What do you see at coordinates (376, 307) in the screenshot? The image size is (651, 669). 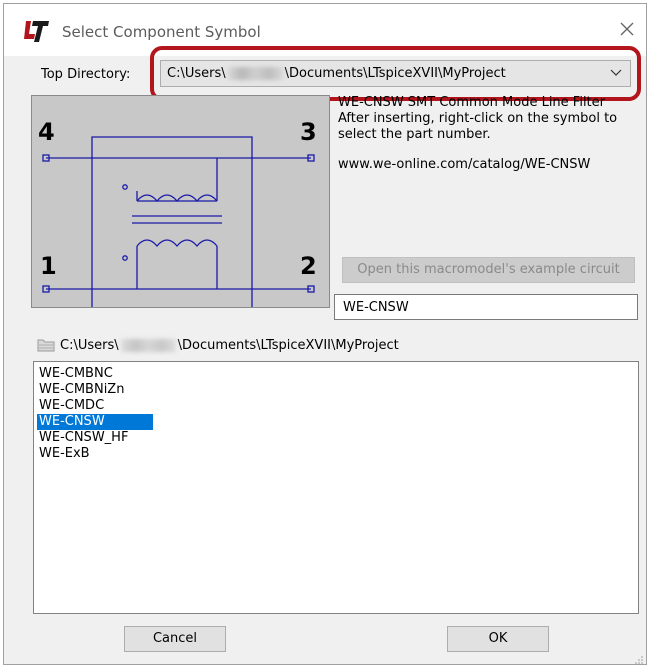 I see `component-name-value: WE-CNSW` at bounding box center [376, 307].